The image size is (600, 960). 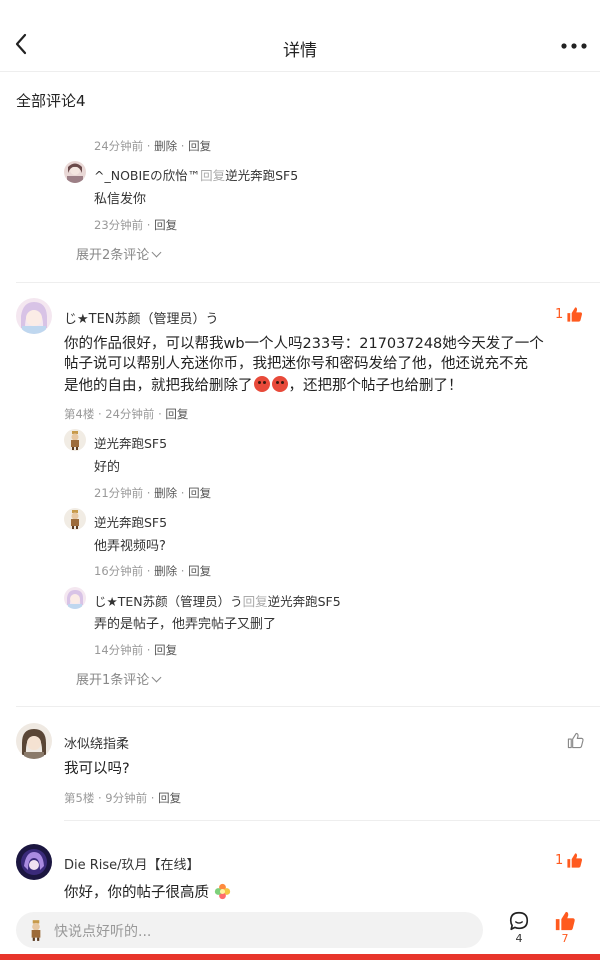 I want to click on comment-text-segment: 你好，你的帖子很高质, so click(x=136, y=893).